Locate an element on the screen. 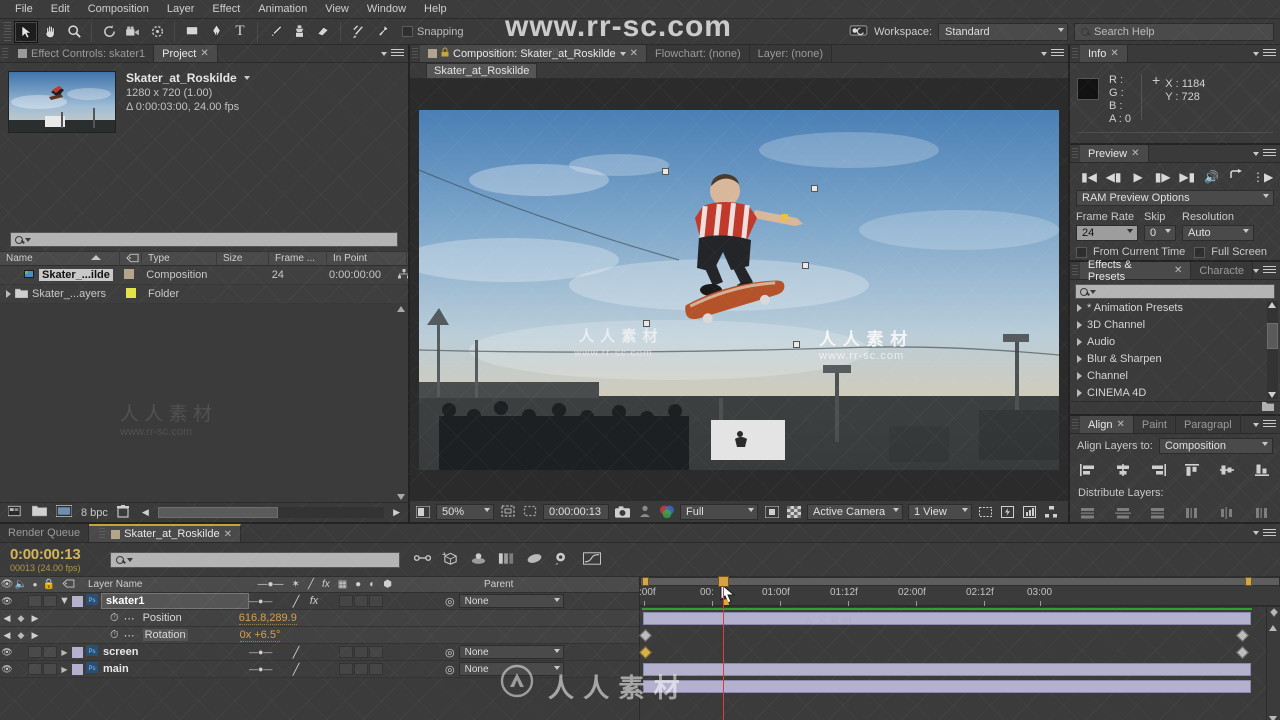  tab-project: Project ✕ is located at coordinates (186, 53).